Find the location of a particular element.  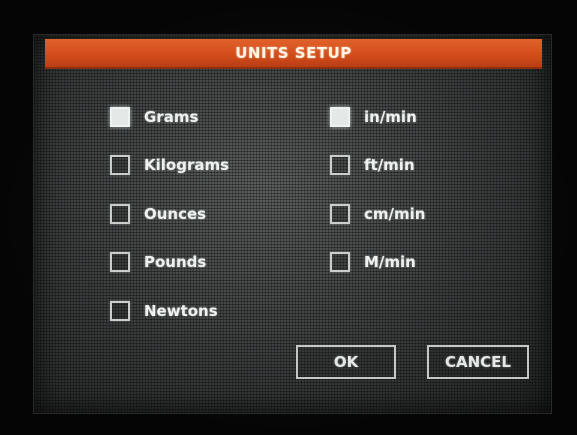

option-ounces: Ounces is located at coordinates (158, 214).